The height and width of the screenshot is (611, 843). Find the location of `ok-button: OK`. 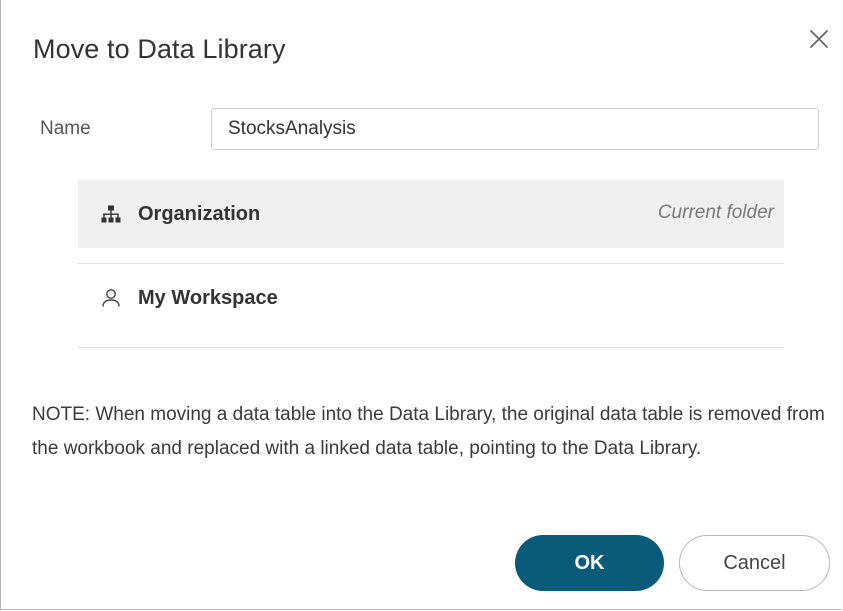

ok-button: OK is located at coordinates (589, 563).